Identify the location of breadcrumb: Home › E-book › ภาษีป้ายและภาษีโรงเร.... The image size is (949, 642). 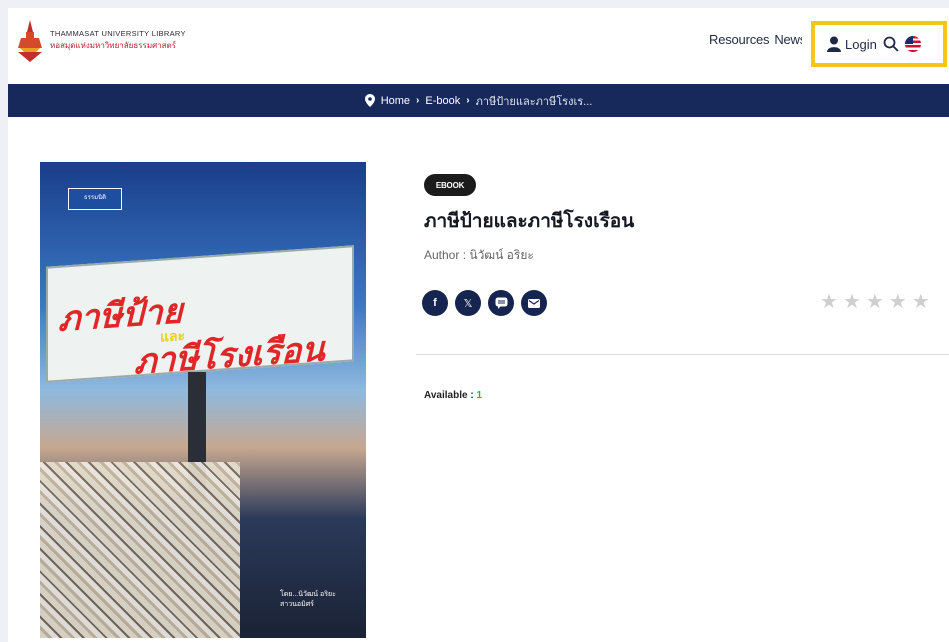
(478, 100).